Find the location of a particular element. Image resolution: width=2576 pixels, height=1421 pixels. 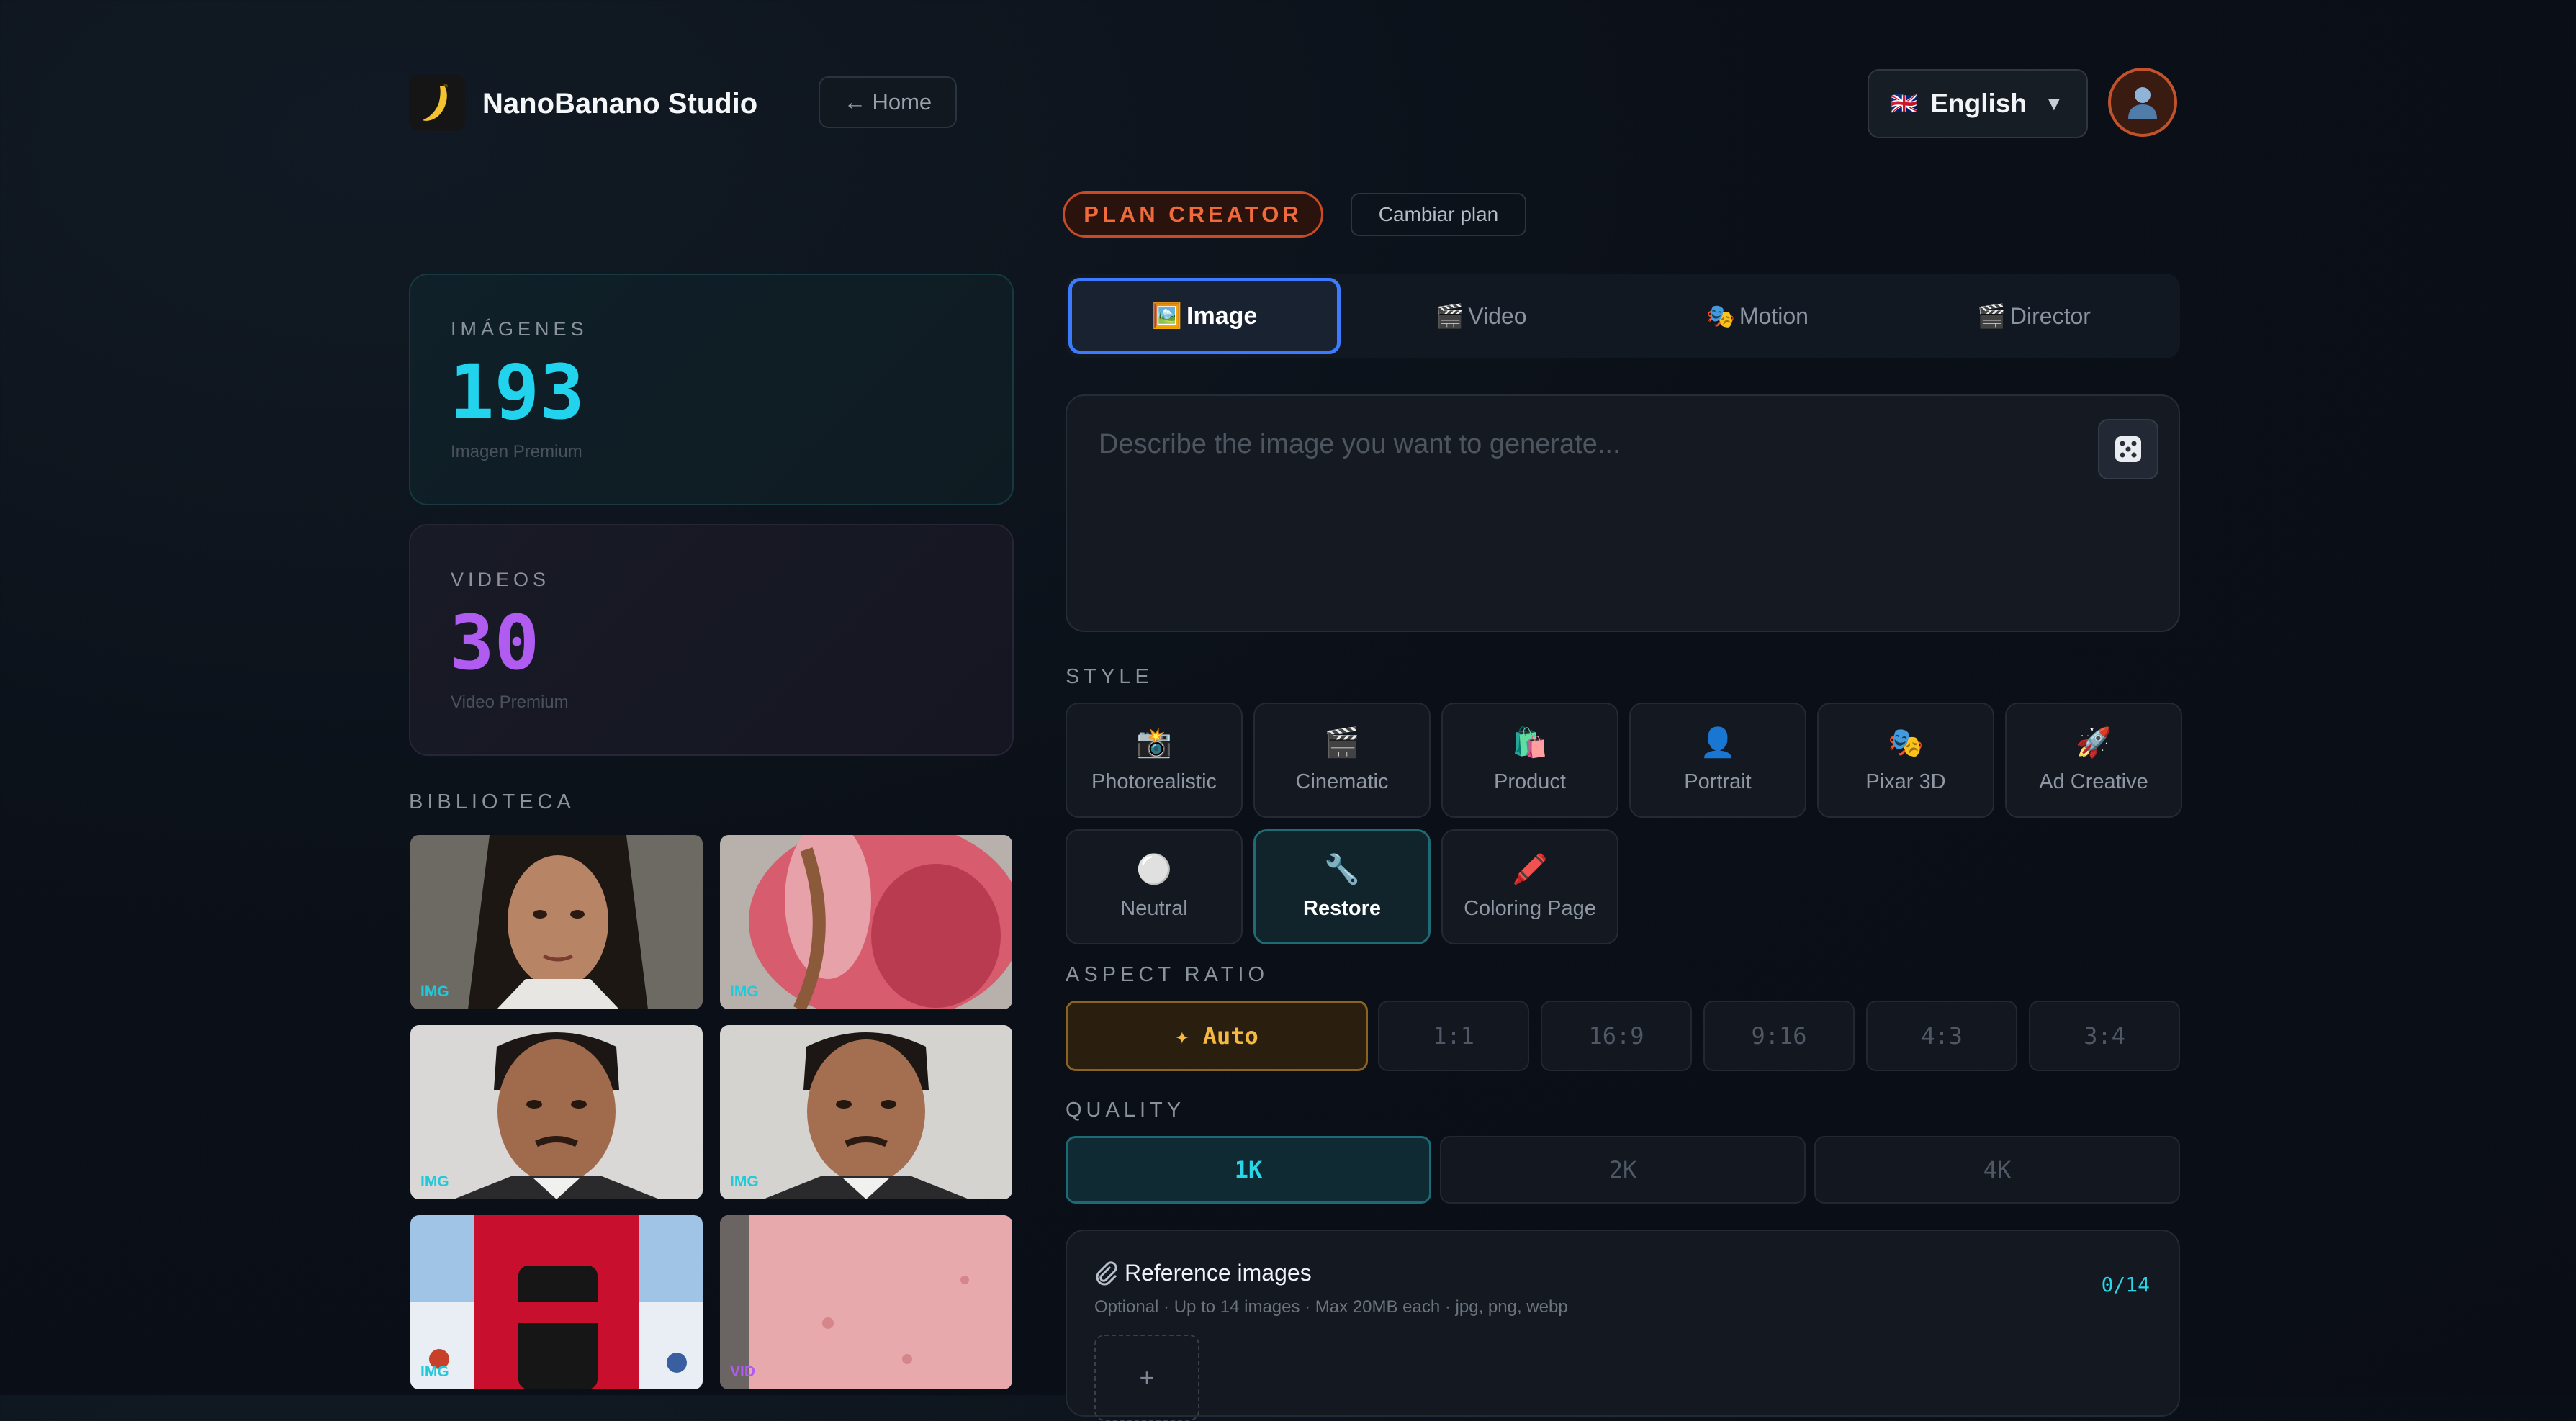

videos-label: VIDEOS is located at coordinates (501, 579).